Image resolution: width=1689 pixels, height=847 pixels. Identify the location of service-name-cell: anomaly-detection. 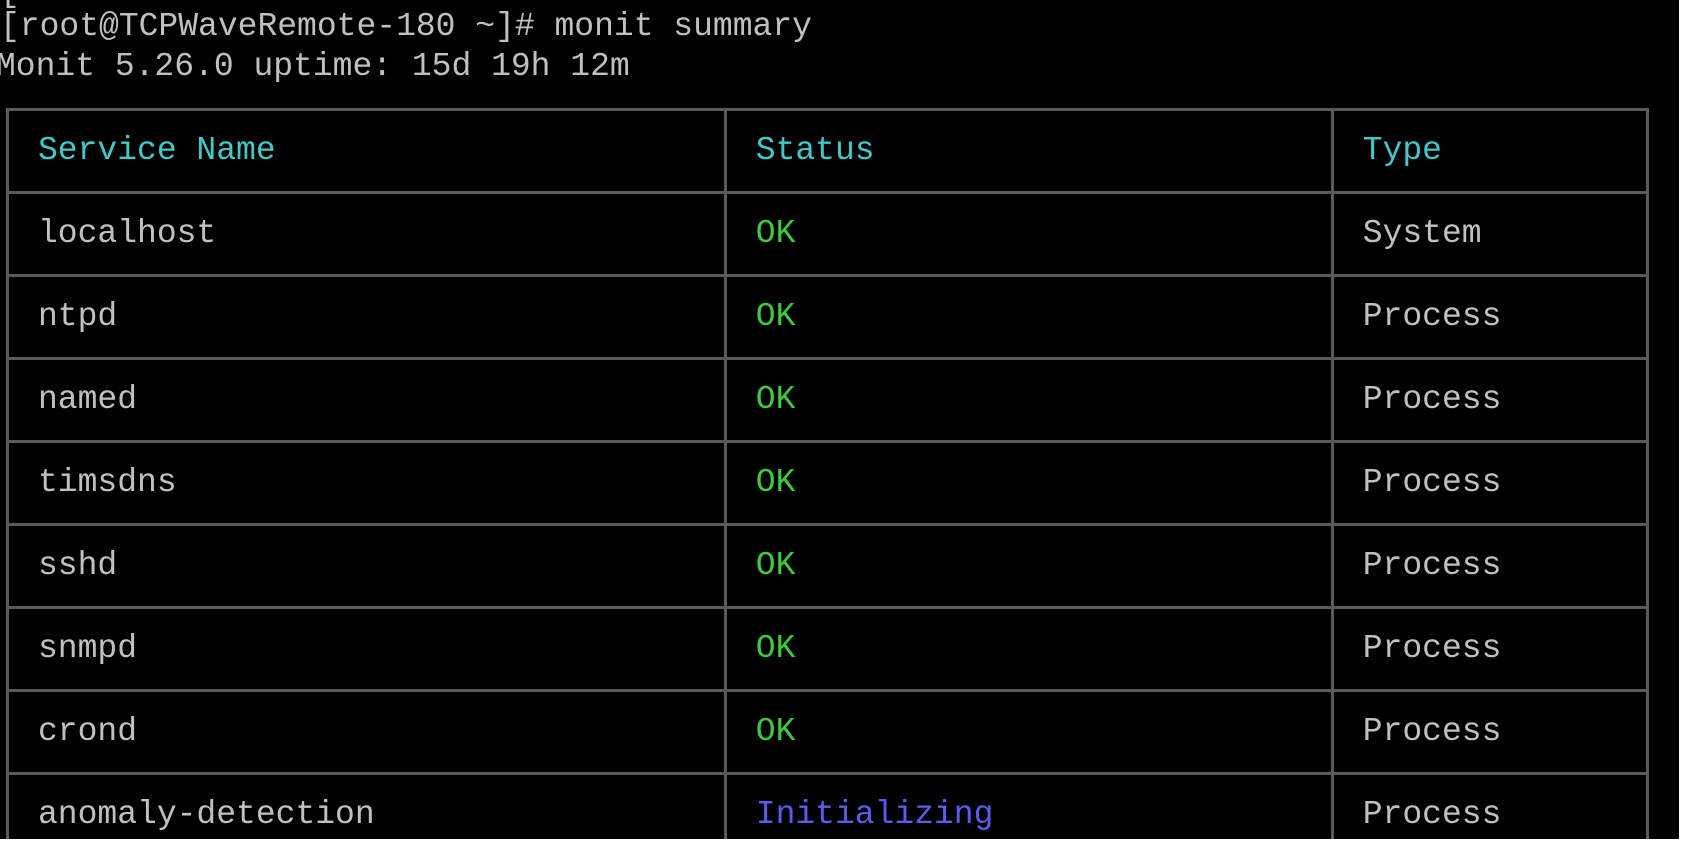
(366, 809).